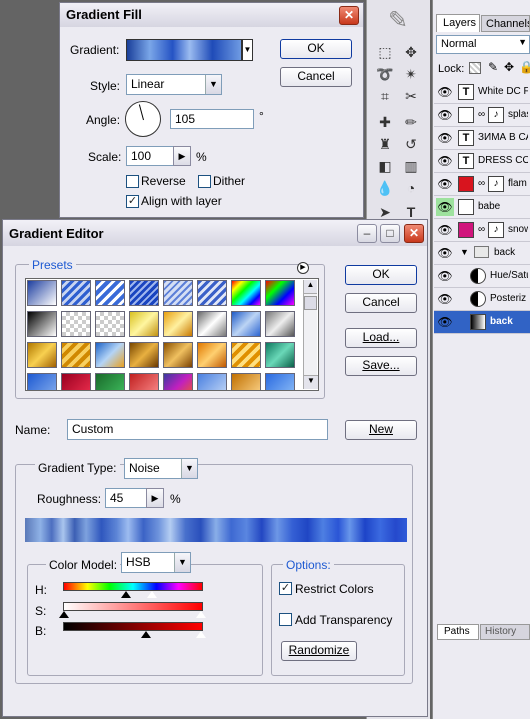  Describe the element at coordinates (385, 190) in the screenshot. I see `blur-tool-icon: 💧` at that location.